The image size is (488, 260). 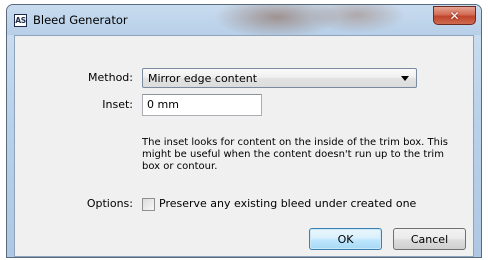 I want to click on method-label: Method:, so click(x=110, y=77).